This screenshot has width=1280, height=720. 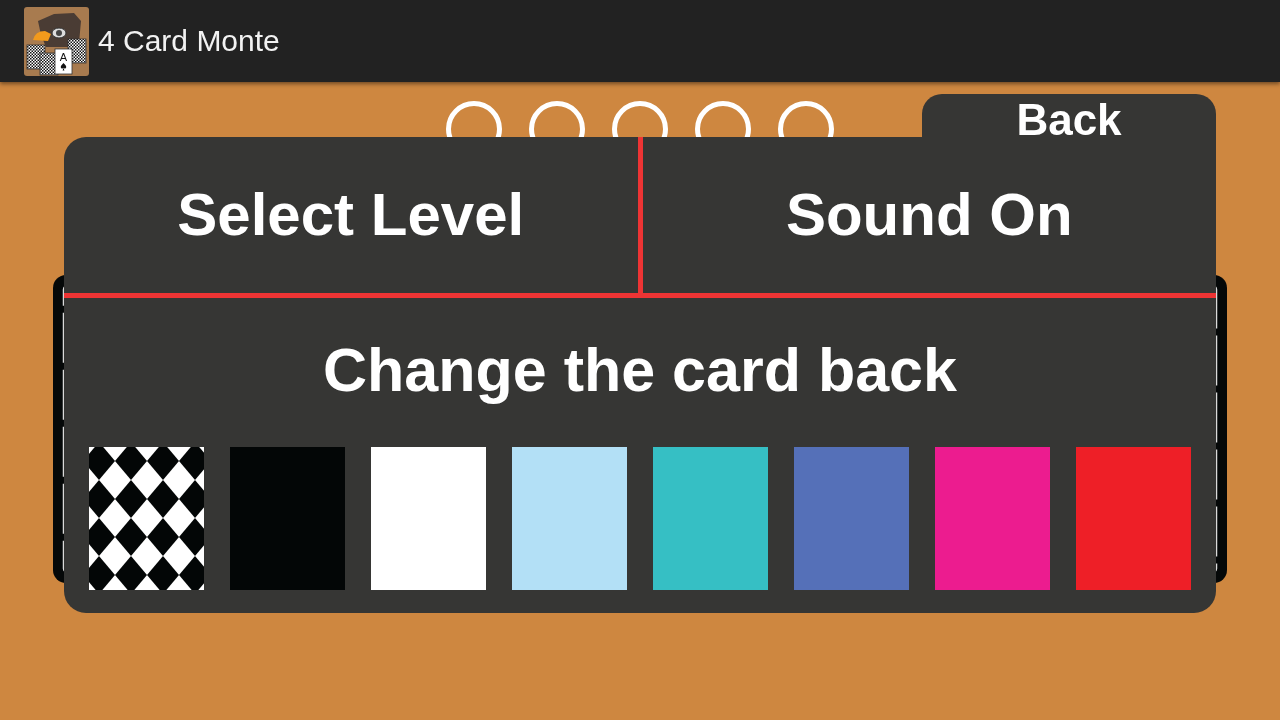 What do you see at coordinates (146, 518) in the screenshot?
I see `diamond-pattern-swatch` at bounding box center [146, 518].